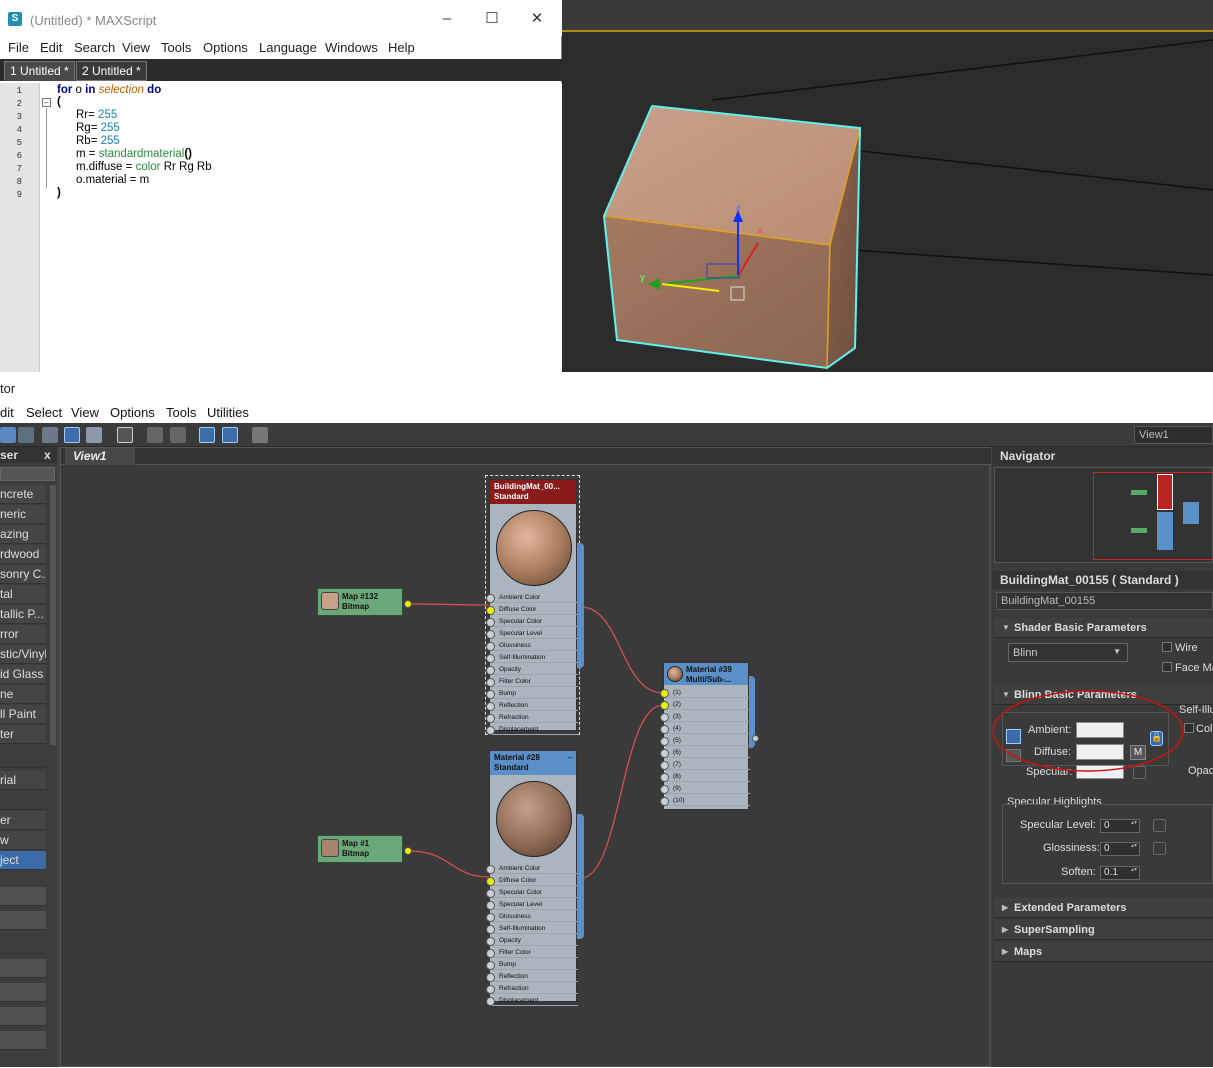 This screenshot has width=1213, height=1068. Describe the element at coordinates (23, 734) in the screenshot. I see `browser-item: ter` at that location.